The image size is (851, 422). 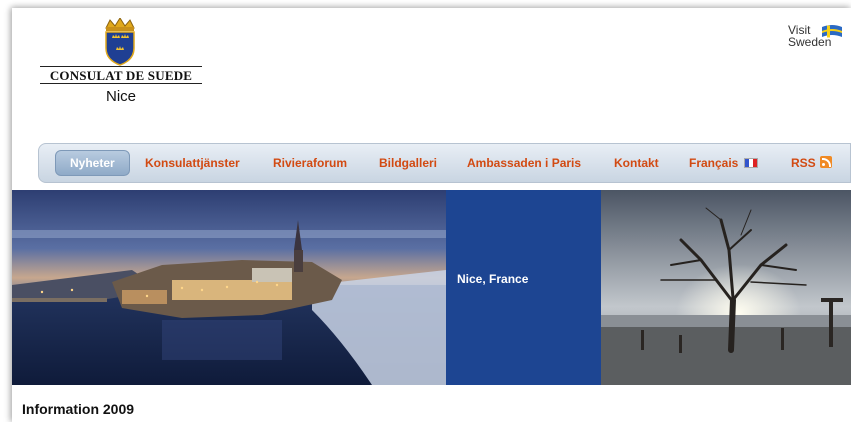 I want to click on nav-item-ambassaden: Ambassaden i Paris, so click(x=524, y=163).